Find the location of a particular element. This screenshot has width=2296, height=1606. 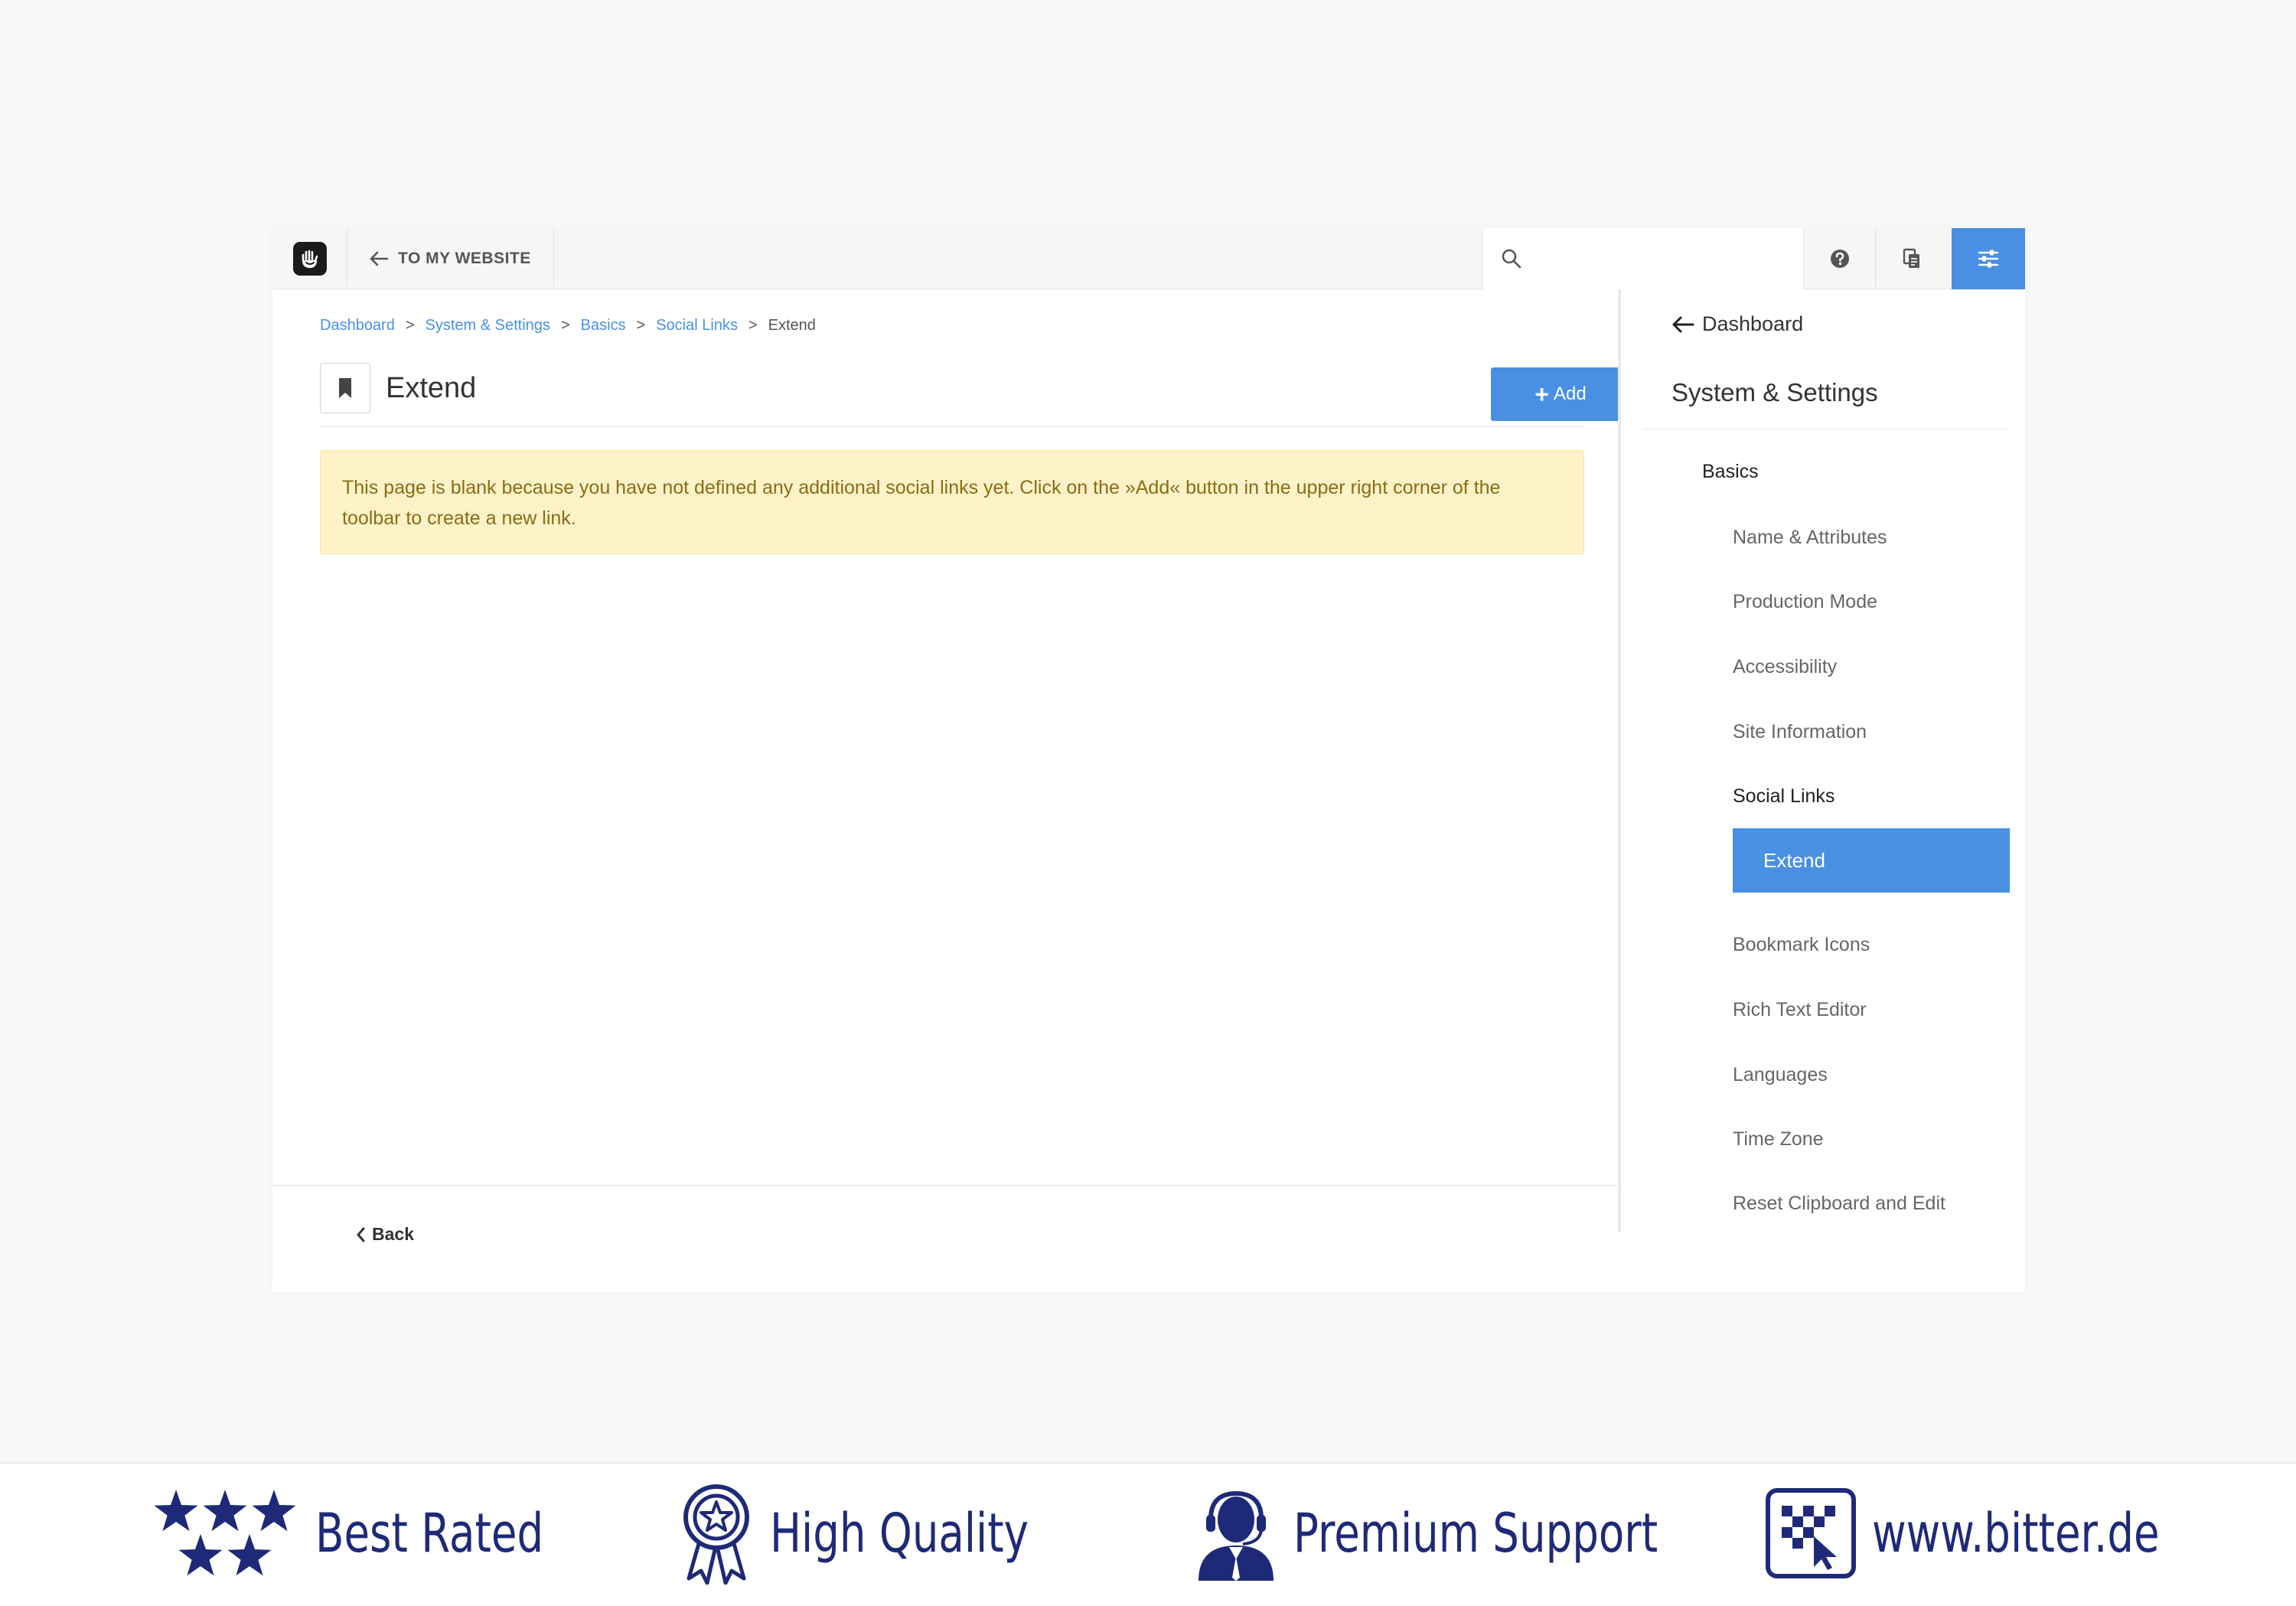

search-input is located at coordinates (1663, 259).